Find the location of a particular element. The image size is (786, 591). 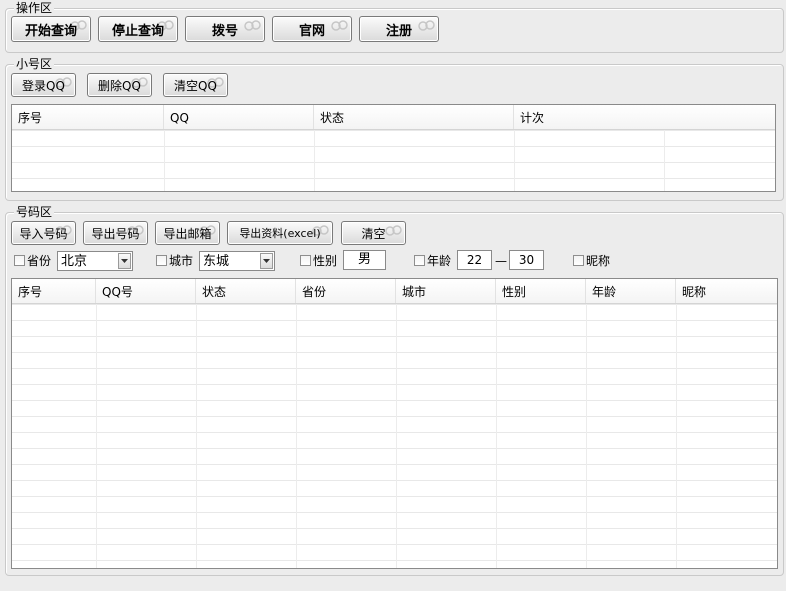

login-qq-label: 登录QQ is located at coordinates (43, 85).